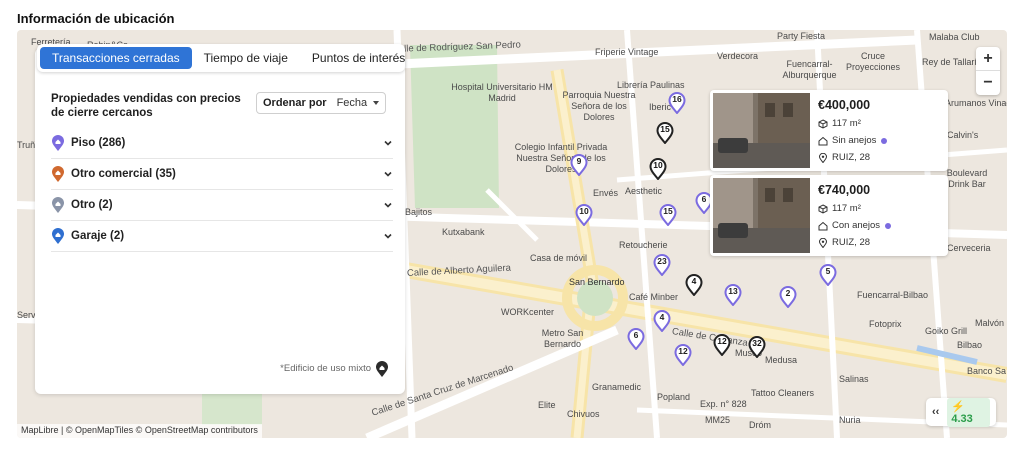 This screenshot has height=452, width=1024. What do you see at coordinates (893, 295) in the screenshot?
I see `map-label: Fuencarral-Bilbao` at bounding box center [893, 295].